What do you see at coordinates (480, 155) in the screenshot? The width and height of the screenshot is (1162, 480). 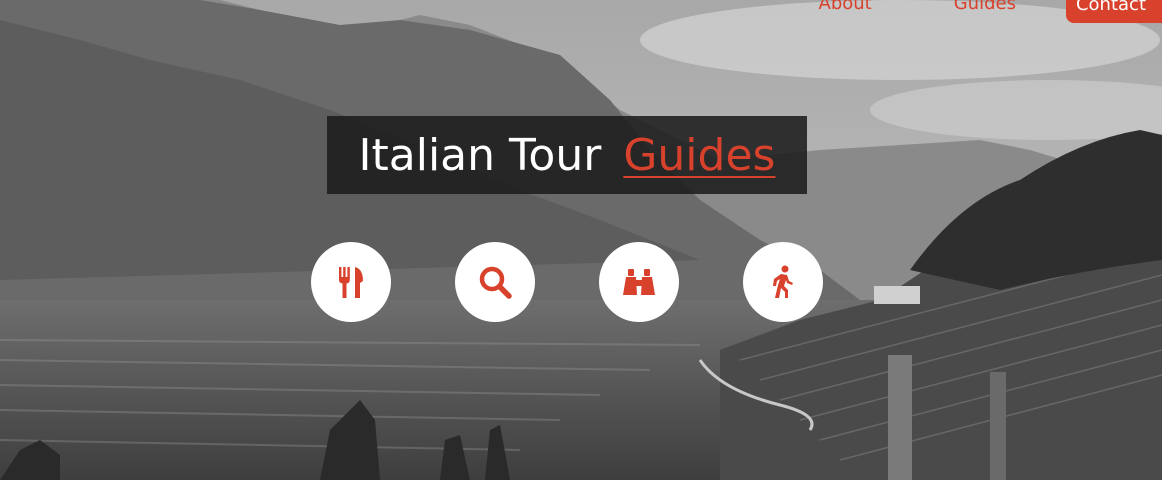 I see `hero-title-main: Italian Tour` at bounding box center [480, 155].